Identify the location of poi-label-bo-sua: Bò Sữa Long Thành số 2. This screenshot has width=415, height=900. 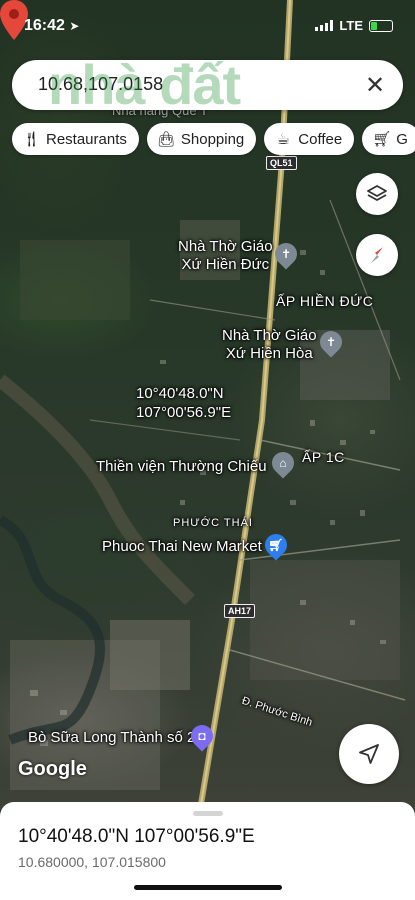
(111, 738).